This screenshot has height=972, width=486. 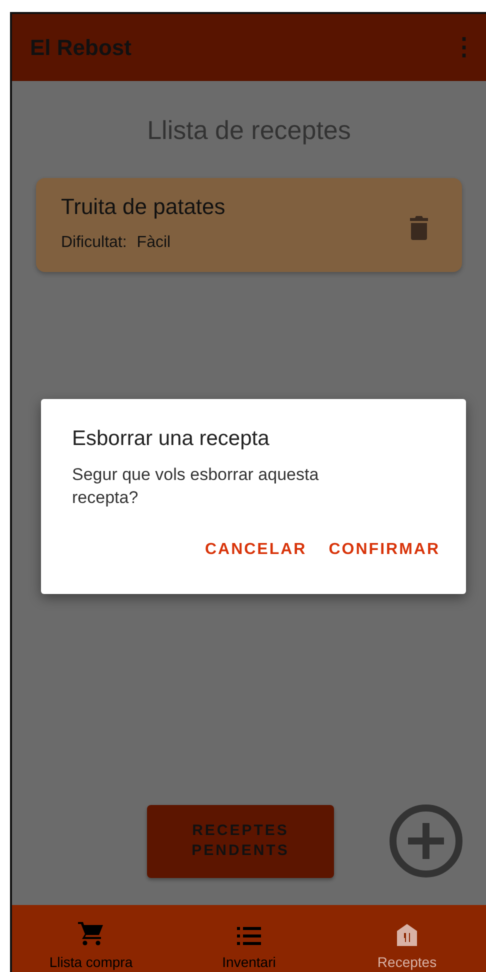 I want to click on dialog-button: CONFIRMAR, so click(x=384, y=550).